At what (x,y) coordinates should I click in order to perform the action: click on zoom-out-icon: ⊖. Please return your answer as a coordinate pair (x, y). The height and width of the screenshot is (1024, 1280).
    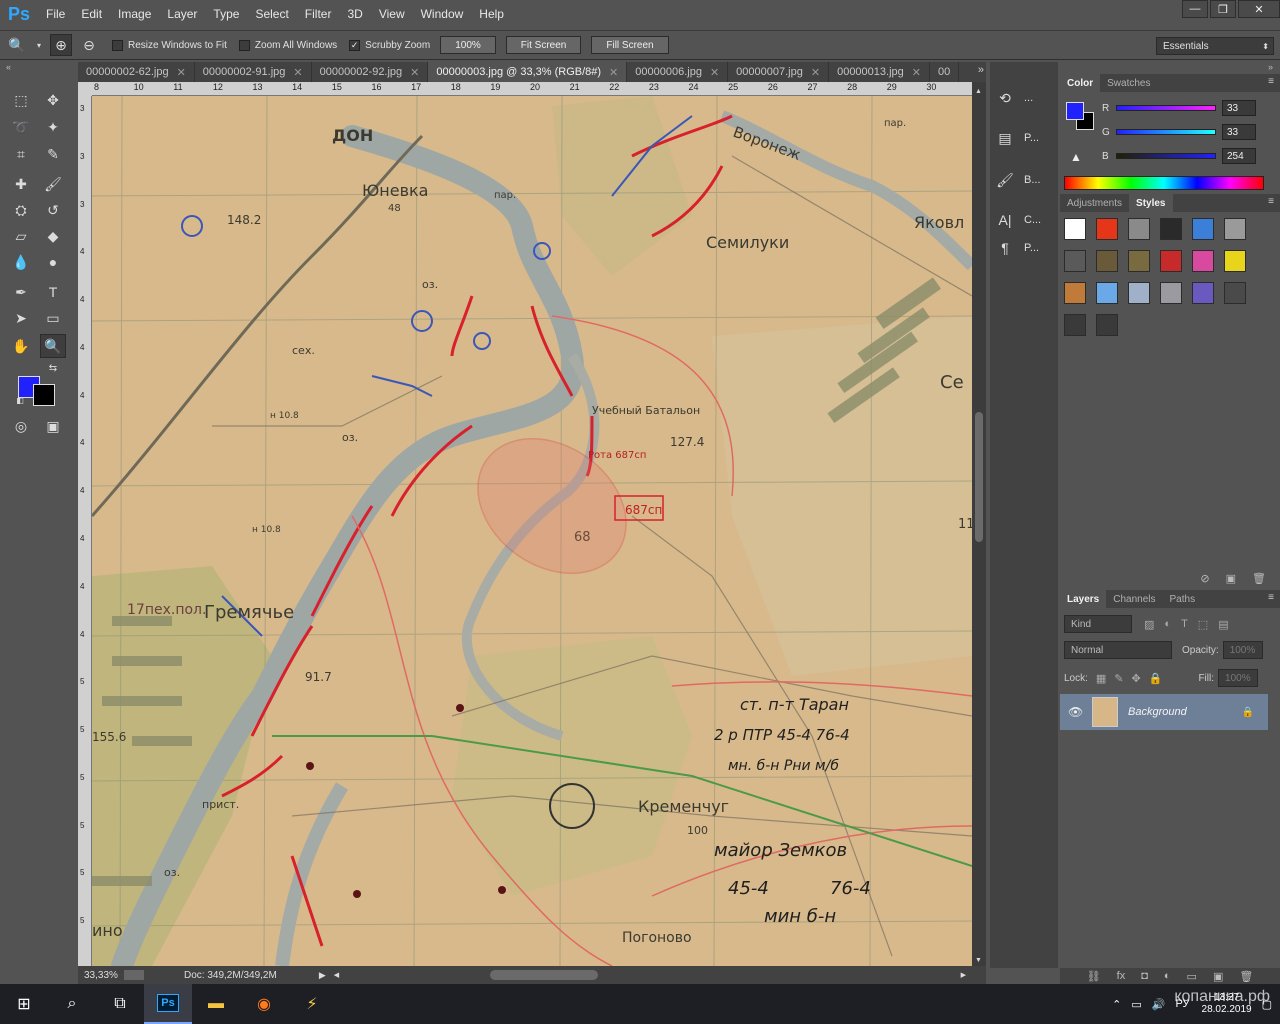
    Looking at the image, I should click on (89, 45).